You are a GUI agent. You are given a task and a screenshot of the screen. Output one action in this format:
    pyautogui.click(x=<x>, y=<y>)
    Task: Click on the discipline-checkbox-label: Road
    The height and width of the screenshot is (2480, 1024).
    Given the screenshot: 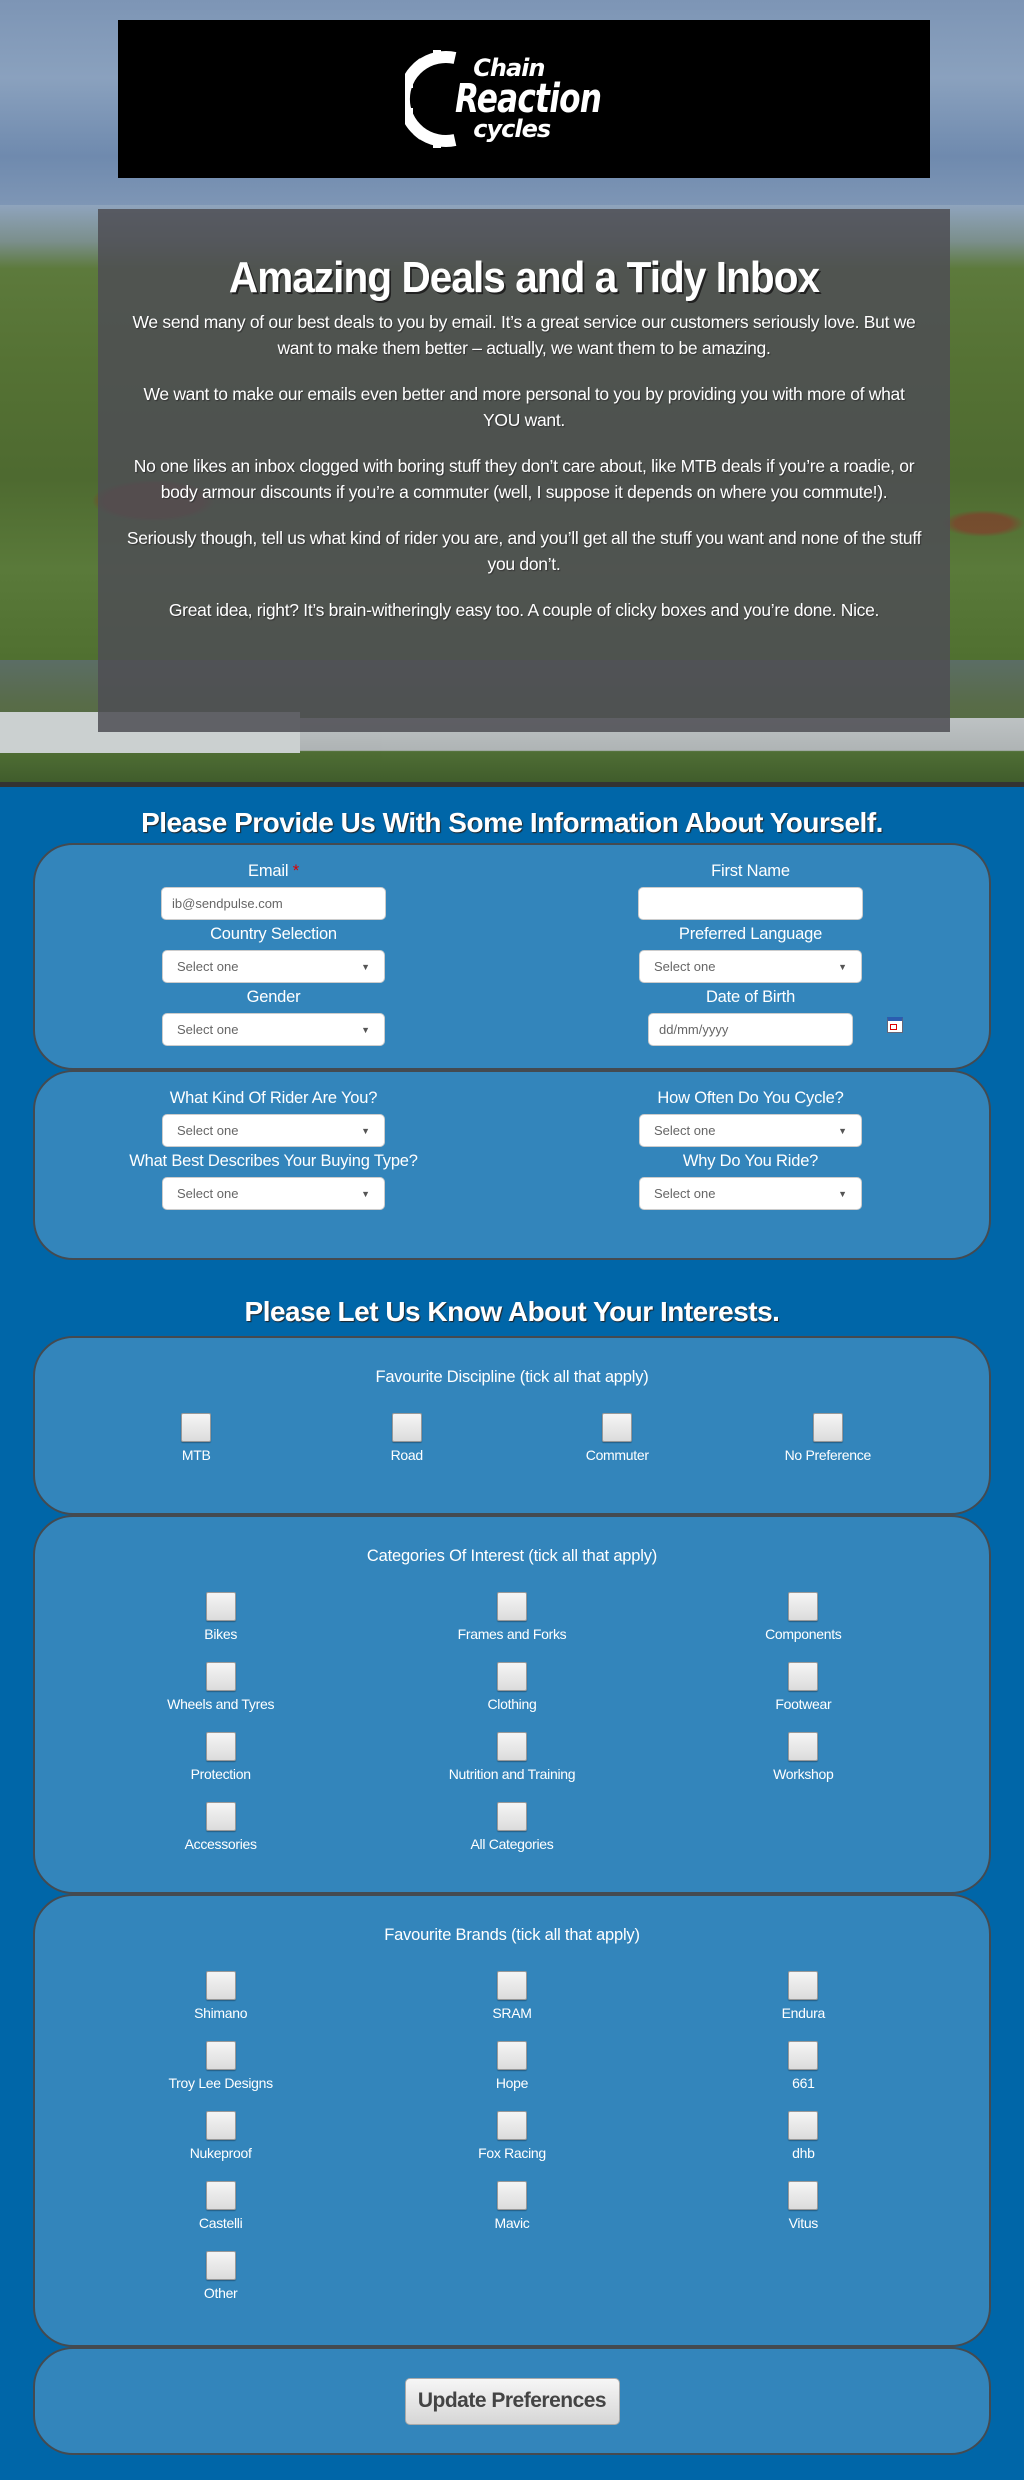 What is the action you would take?
    pyautogui.click(x=407, y=1455)
    